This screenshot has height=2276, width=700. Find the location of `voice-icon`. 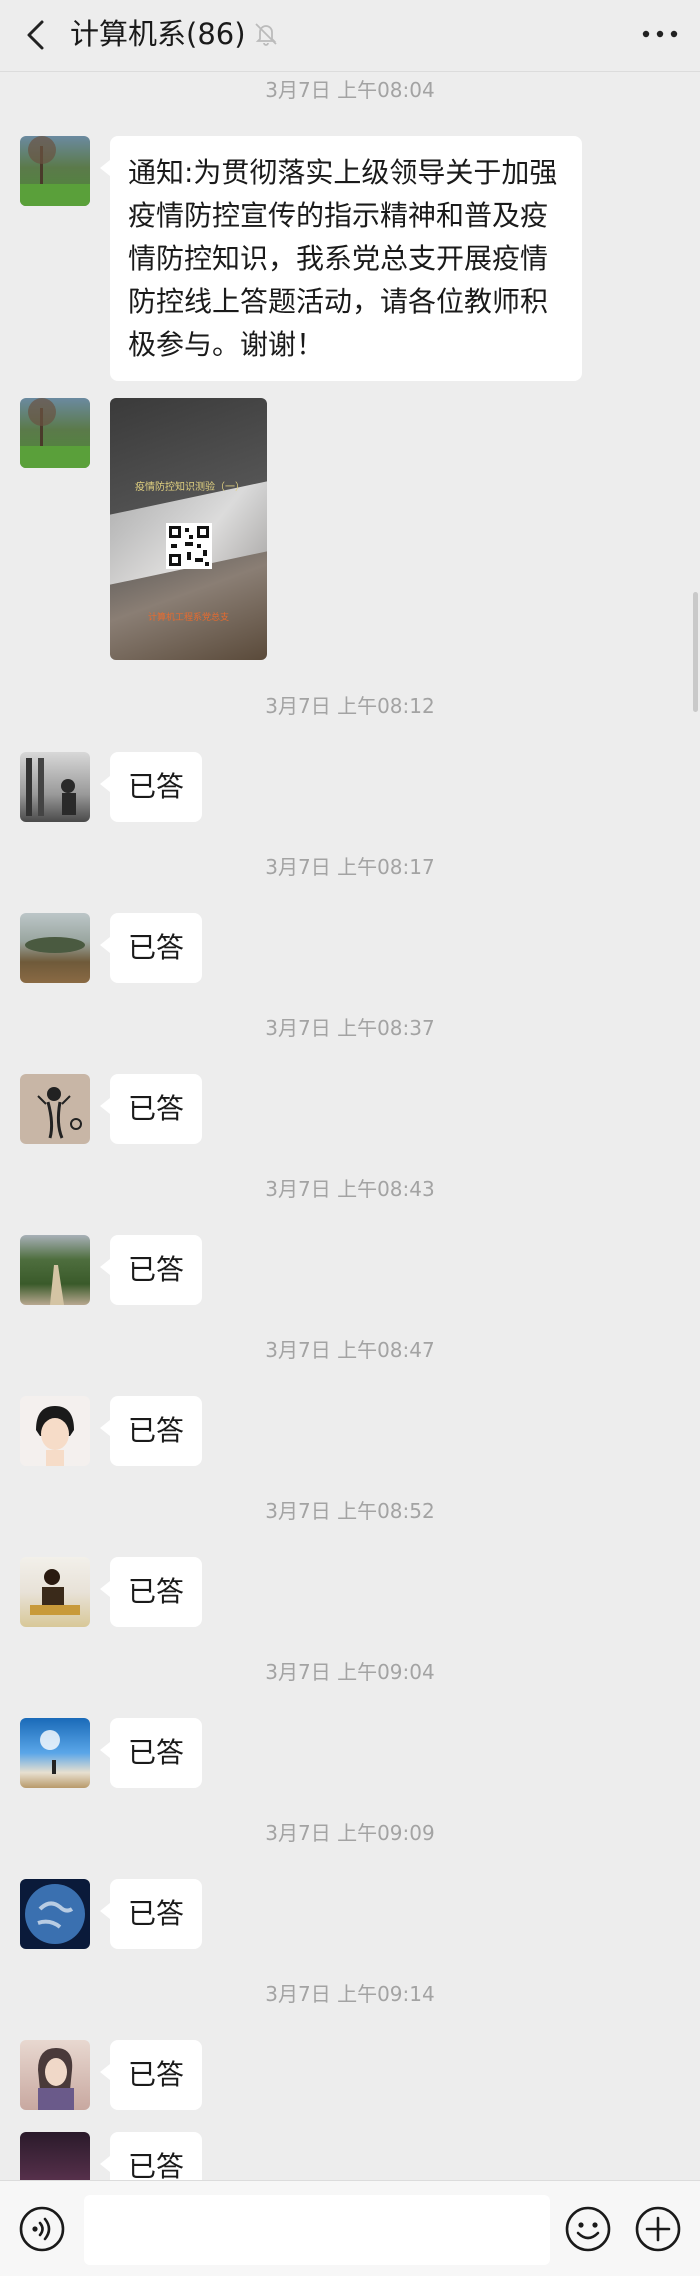

voice-icon is located at coordinates (42, 2229).